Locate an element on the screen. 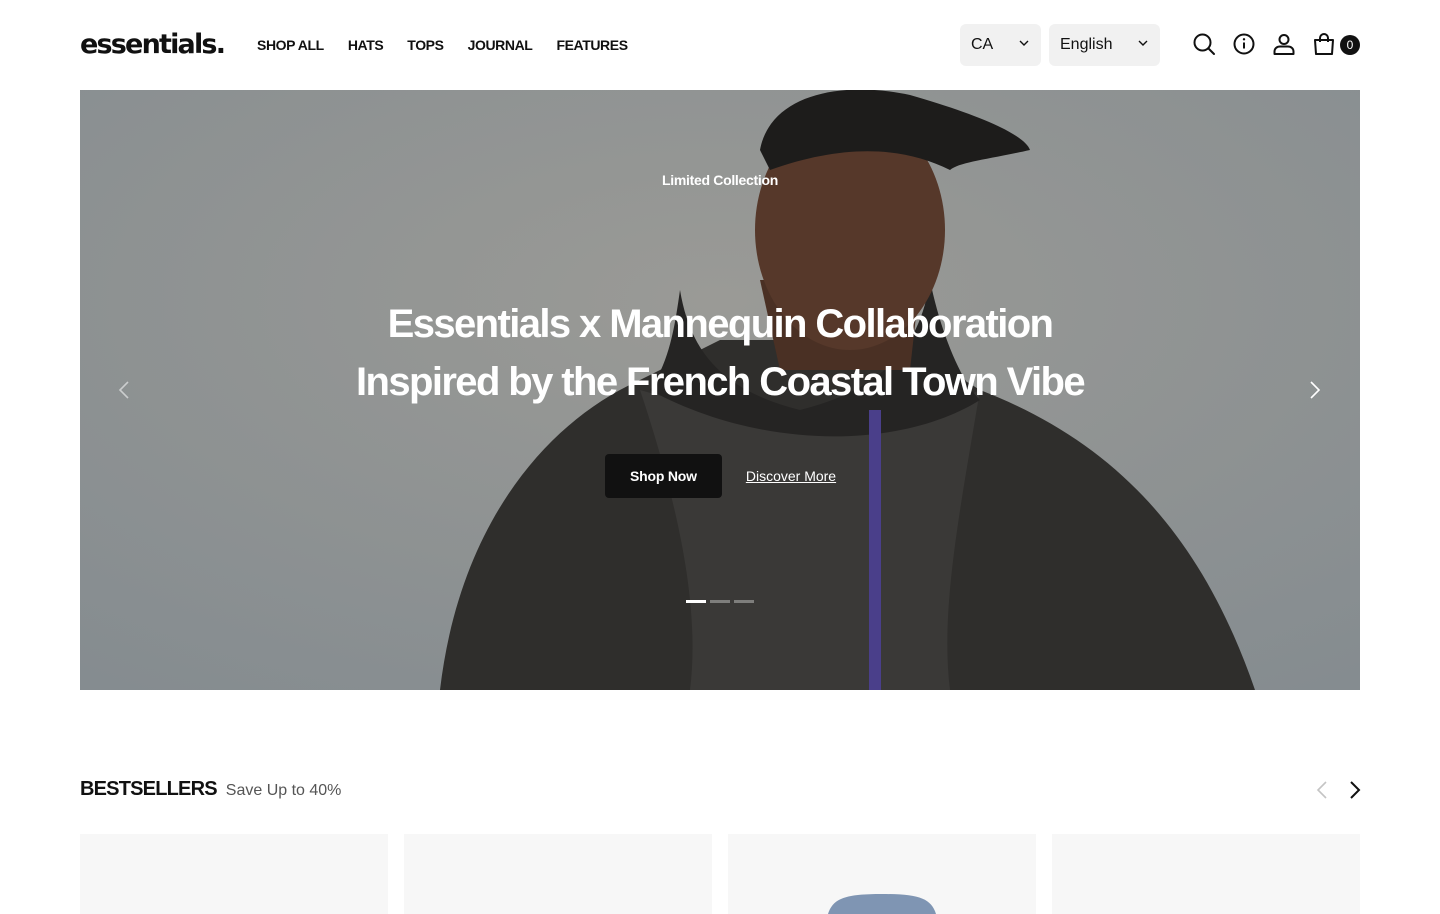 Image resolution: width=1440 pixels, height=914 pixels. nav-item-features: FEATURES is located at coordinates (592, 45).